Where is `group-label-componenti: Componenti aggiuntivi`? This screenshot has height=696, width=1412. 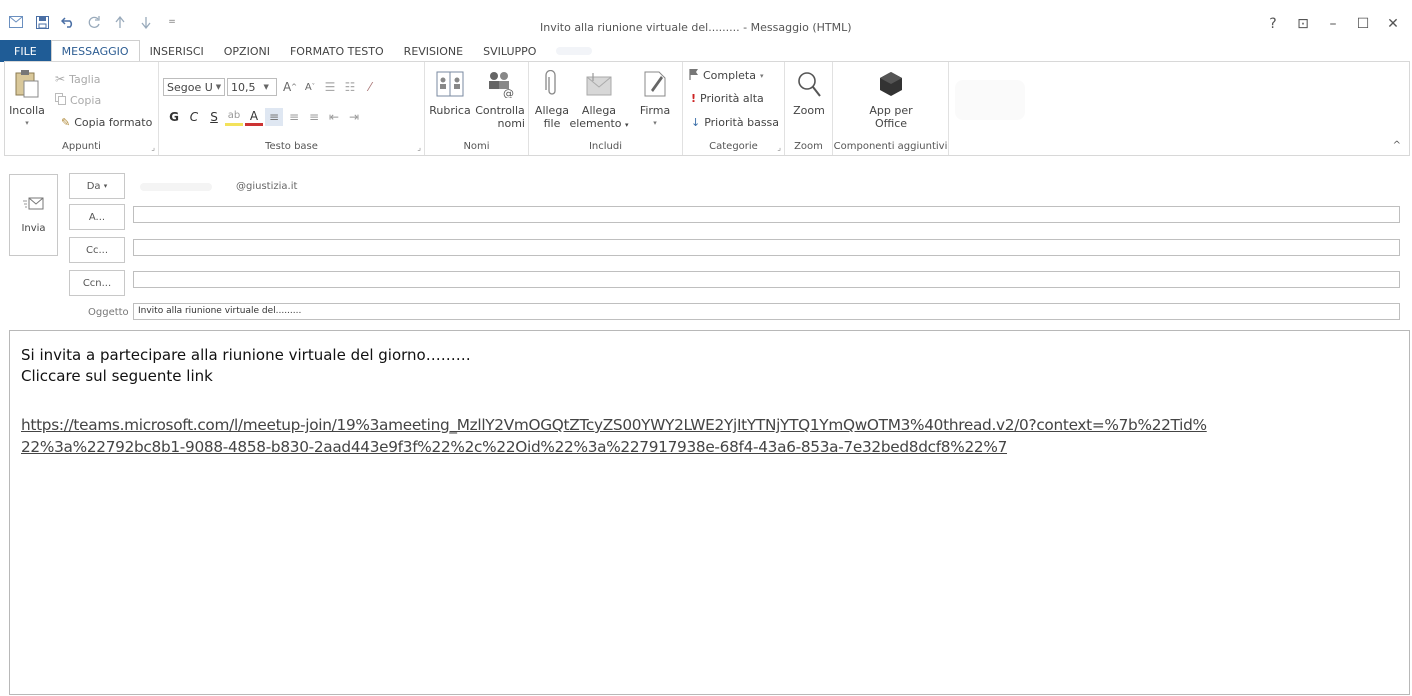
group-label-componenti: Componenti aggiuntivi is located at coordinates (890, 146).